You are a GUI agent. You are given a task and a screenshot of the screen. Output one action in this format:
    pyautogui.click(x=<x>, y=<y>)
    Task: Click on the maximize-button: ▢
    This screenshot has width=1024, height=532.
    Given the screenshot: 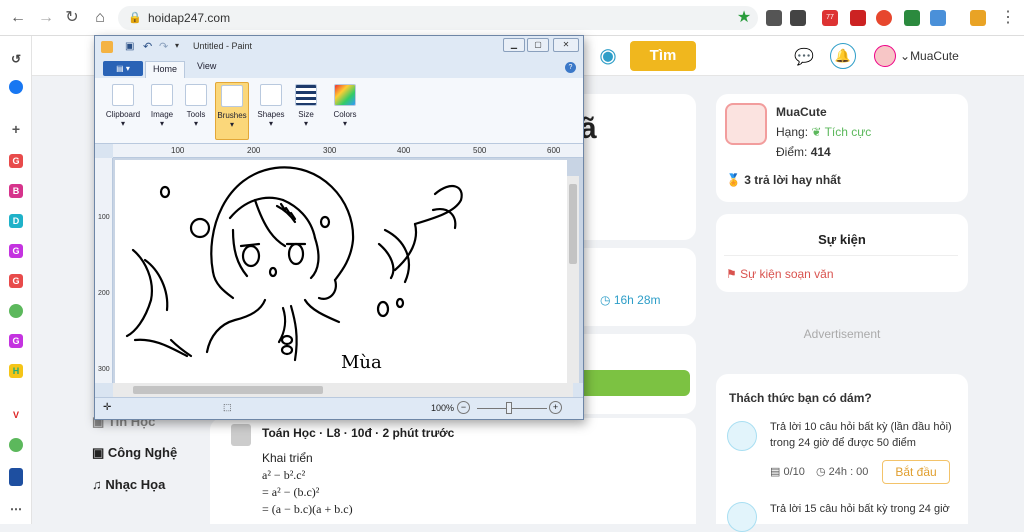 What is the action you would take?
    pyautogui.click(x=538, y=45)
    